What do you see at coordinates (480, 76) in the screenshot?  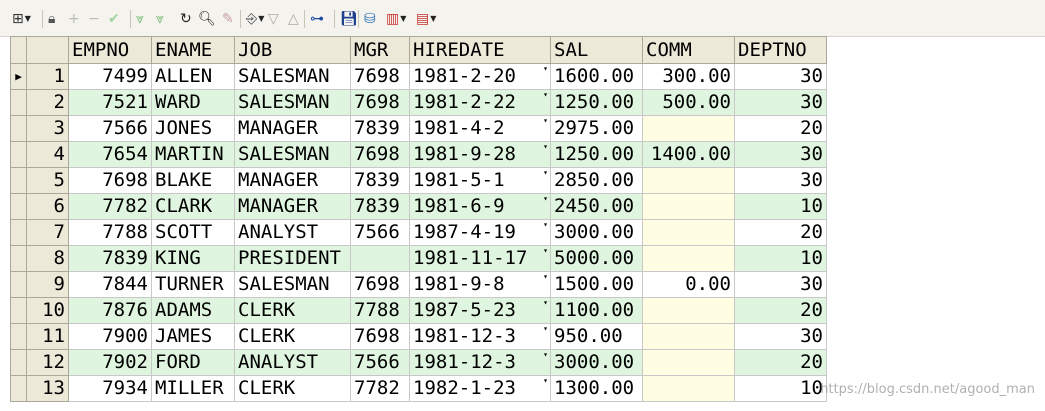 I see `cell-hiredate: 1981-2-20 ▾` at bounding box center [480, 76].